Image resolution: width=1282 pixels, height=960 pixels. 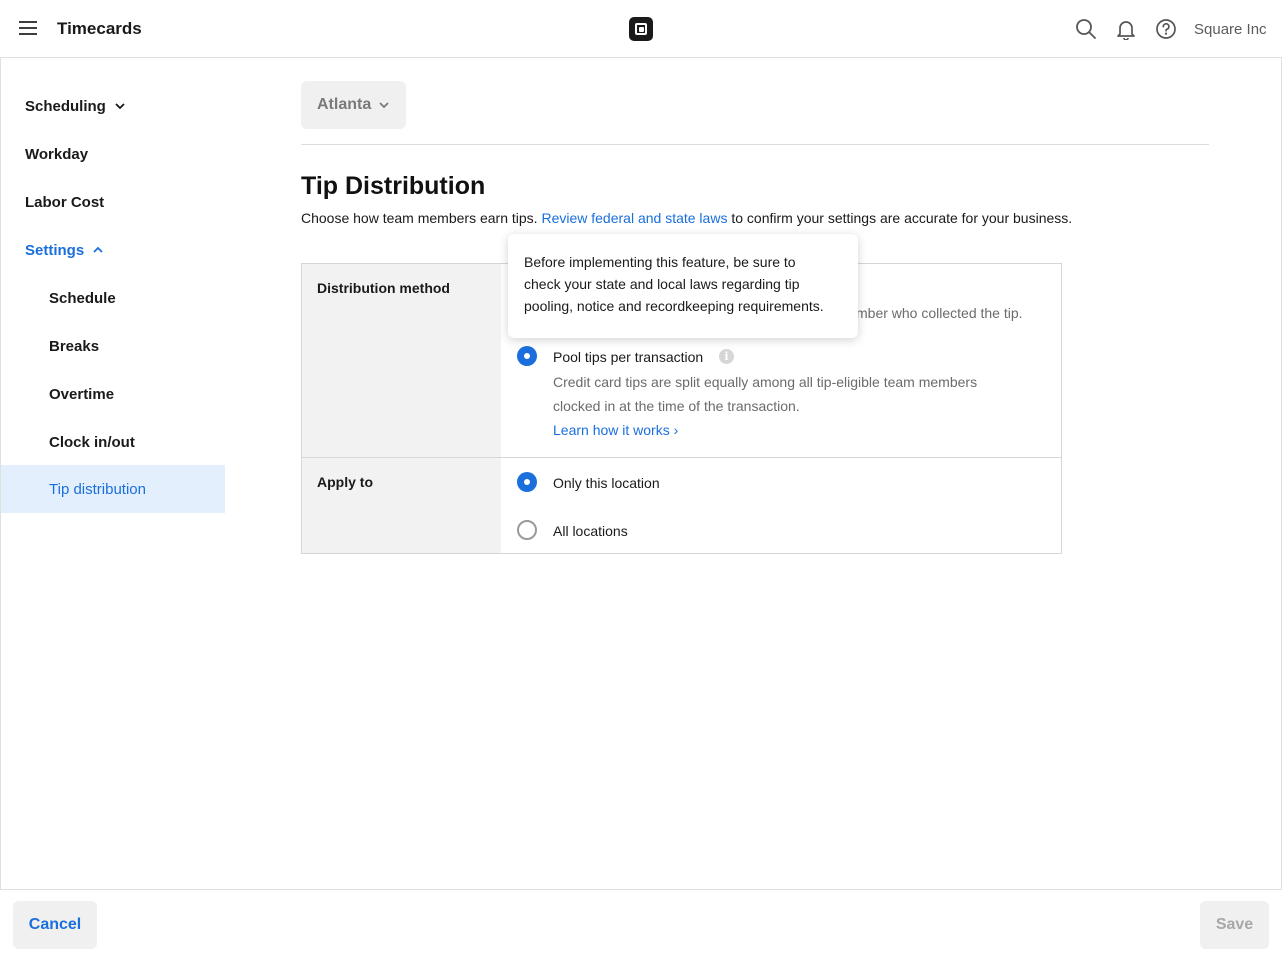 I want to click on sidebar-item-label: Labor Cost, so click(x=65, y=202).